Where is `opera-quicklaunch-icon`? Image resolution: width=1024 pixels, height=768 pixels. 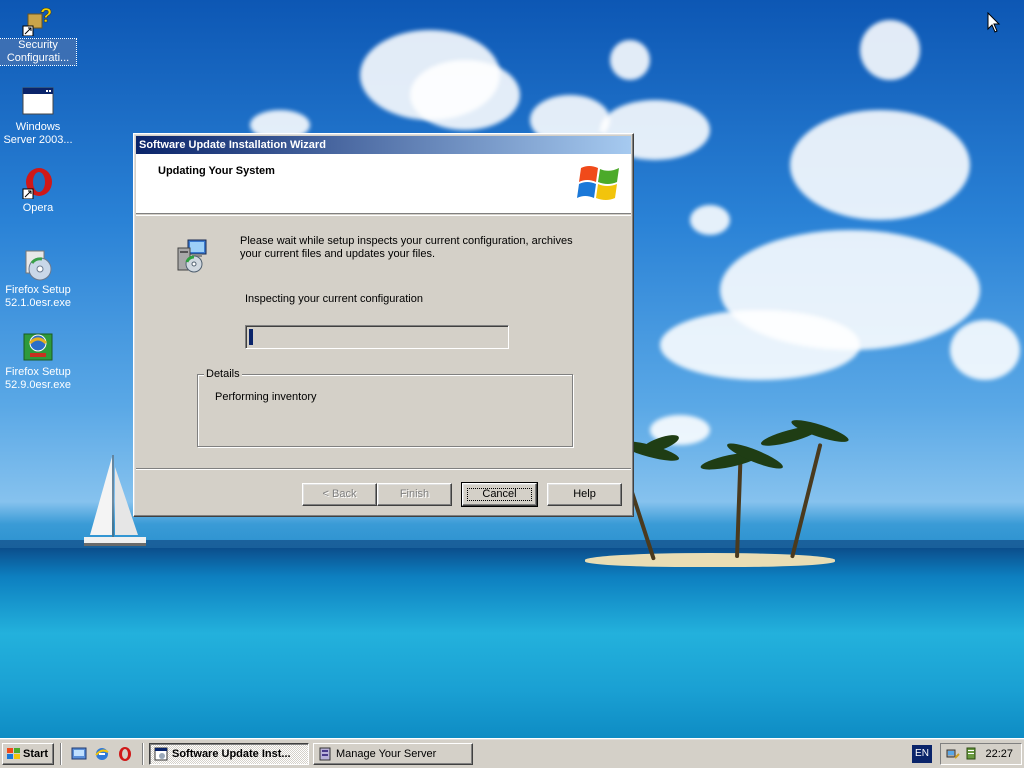
opera-quicklaunch-icon is located at coordinates (125, 754).